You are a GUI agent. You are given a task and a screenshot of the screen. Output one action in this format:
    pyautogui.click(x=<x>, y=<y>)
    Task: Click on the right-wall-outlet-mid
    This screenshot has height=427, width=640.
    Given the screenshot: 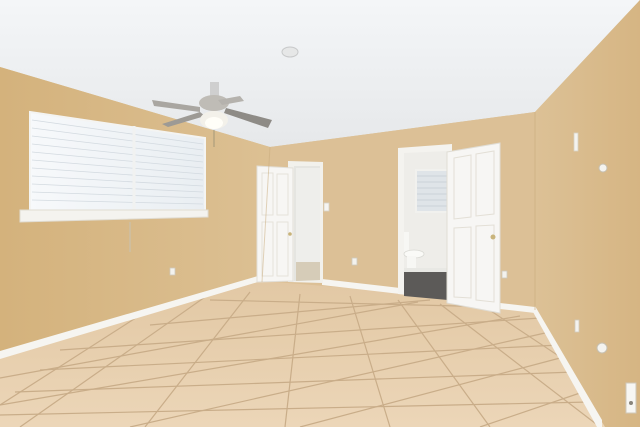 What is the action you would take?
    pyautogui.click(x=577, y=326)
    